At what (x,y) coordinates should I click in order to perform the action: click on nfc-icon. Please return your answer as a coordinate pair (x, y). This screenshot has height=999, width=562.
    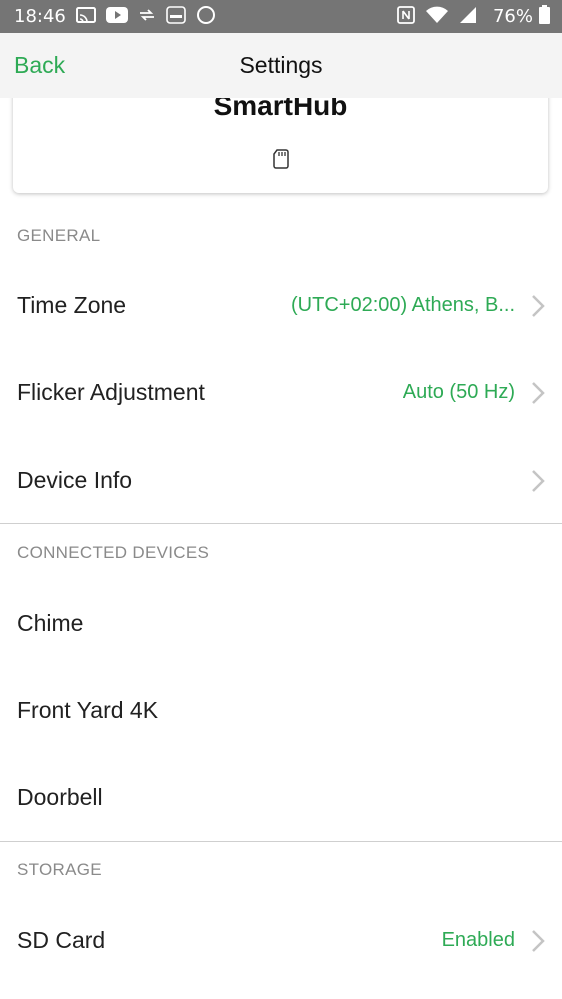
    Looking at the image, I should click on (406, 16).